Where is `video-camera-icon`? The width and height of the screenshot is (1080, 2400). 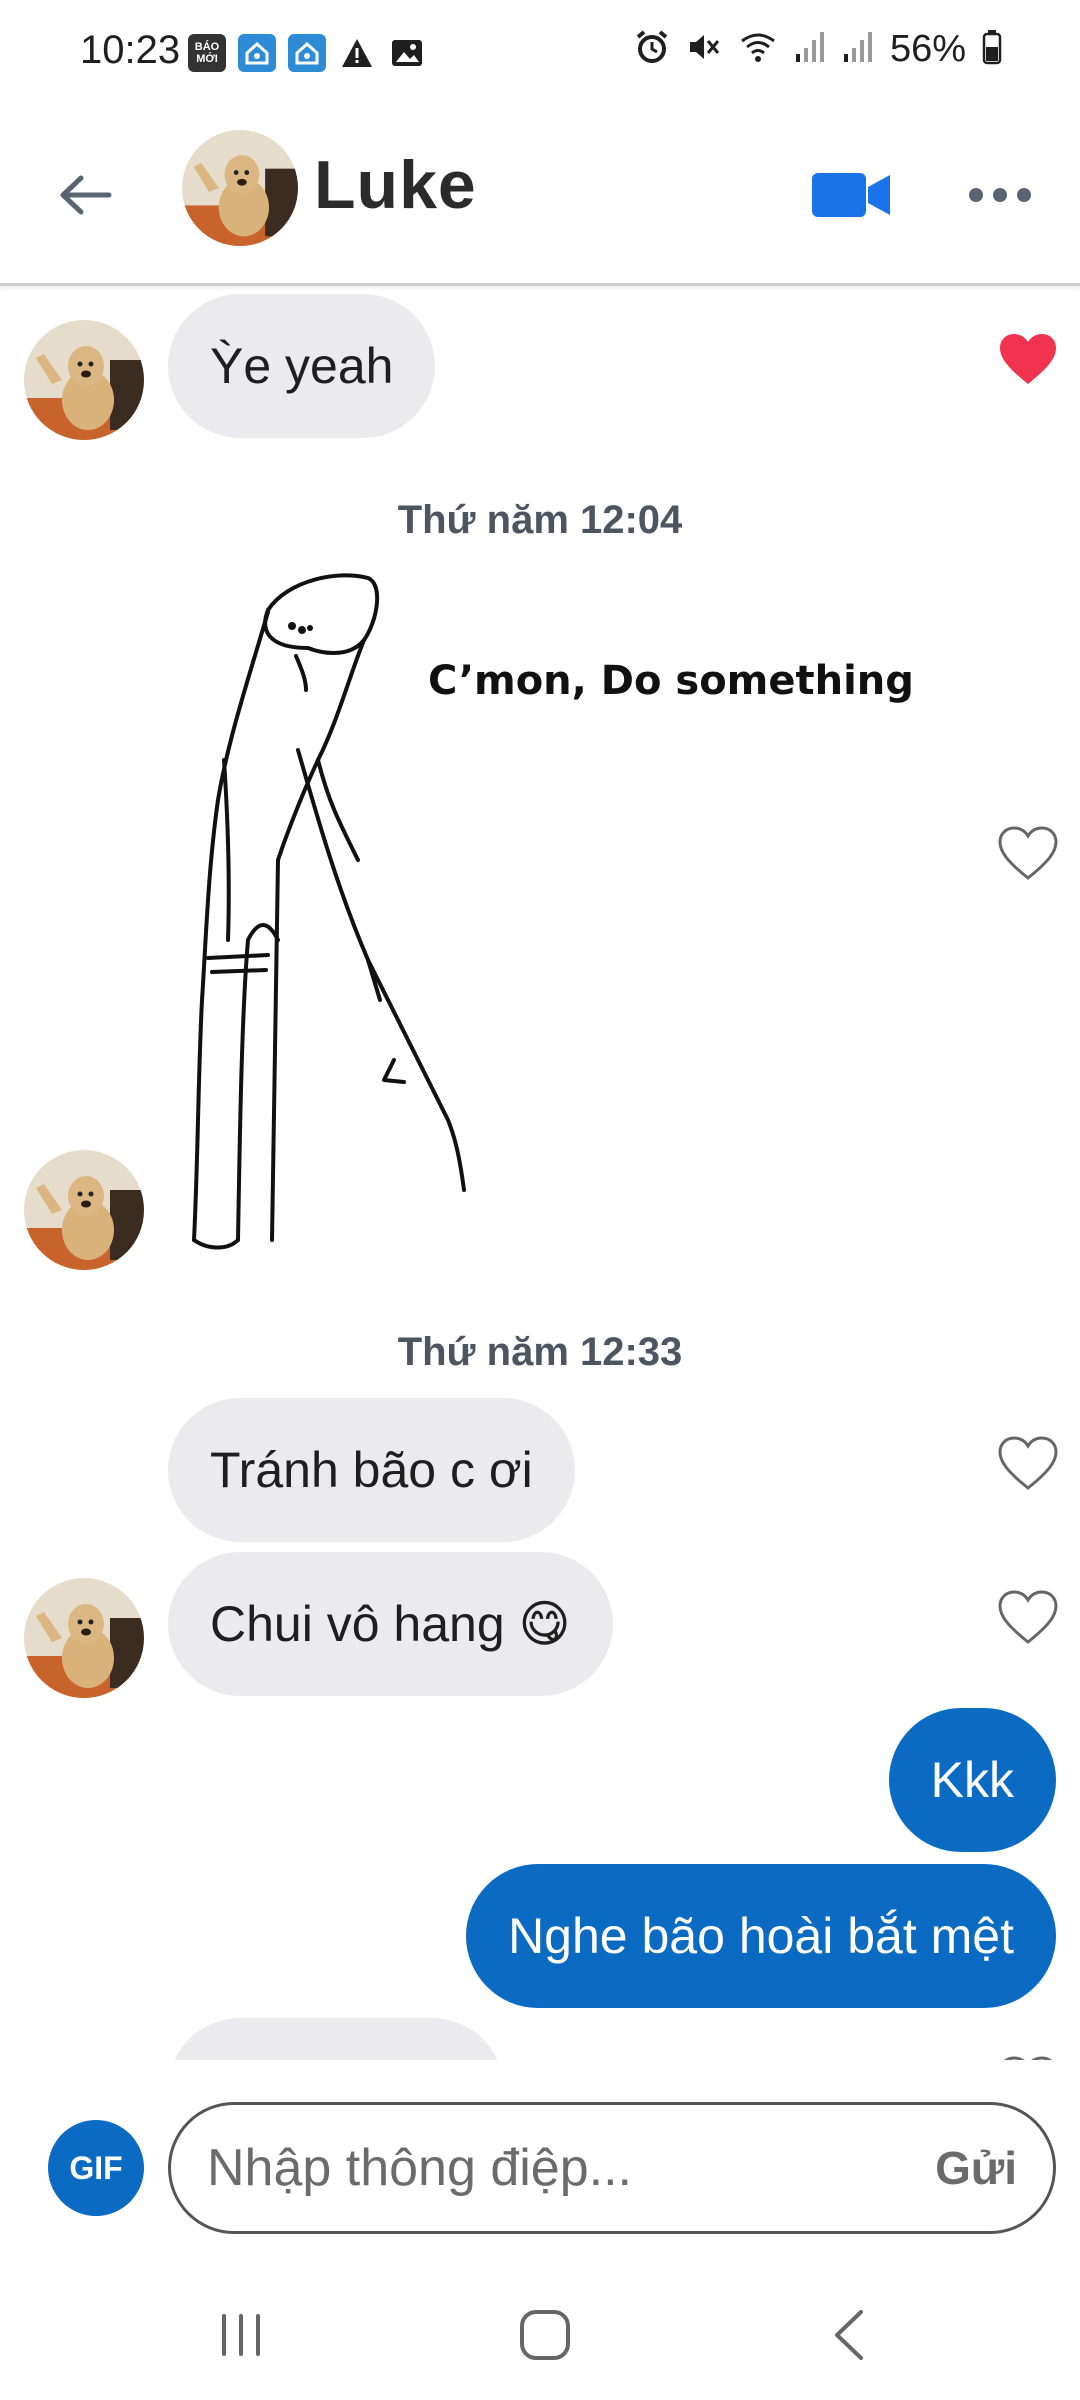
video-camera-icon is located at coordinates (851, 195).